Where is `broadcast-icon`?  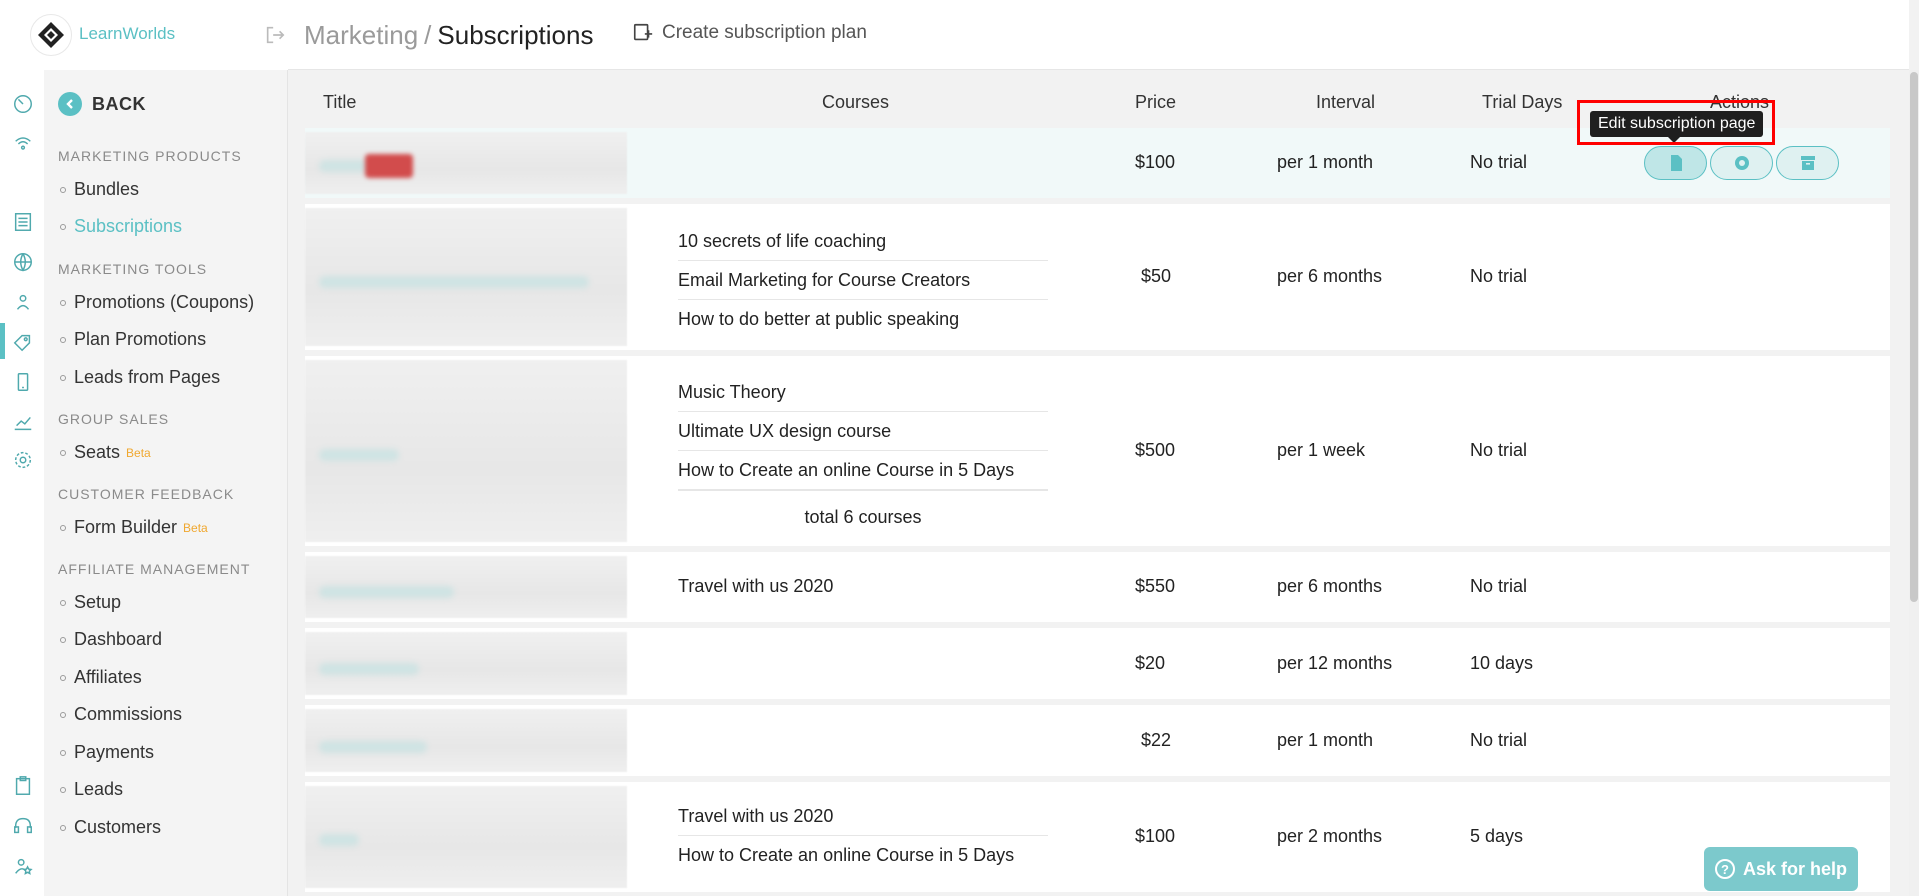
broadcast-icon is located at coordinates (23, 144).